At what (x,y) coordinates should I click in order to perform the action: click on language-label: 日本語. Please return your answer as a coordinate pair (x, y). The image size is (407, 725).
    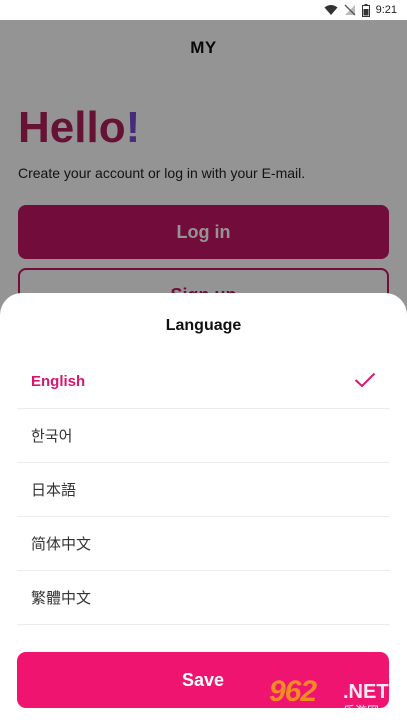
    Looking at the image, I should click on (54, 490).